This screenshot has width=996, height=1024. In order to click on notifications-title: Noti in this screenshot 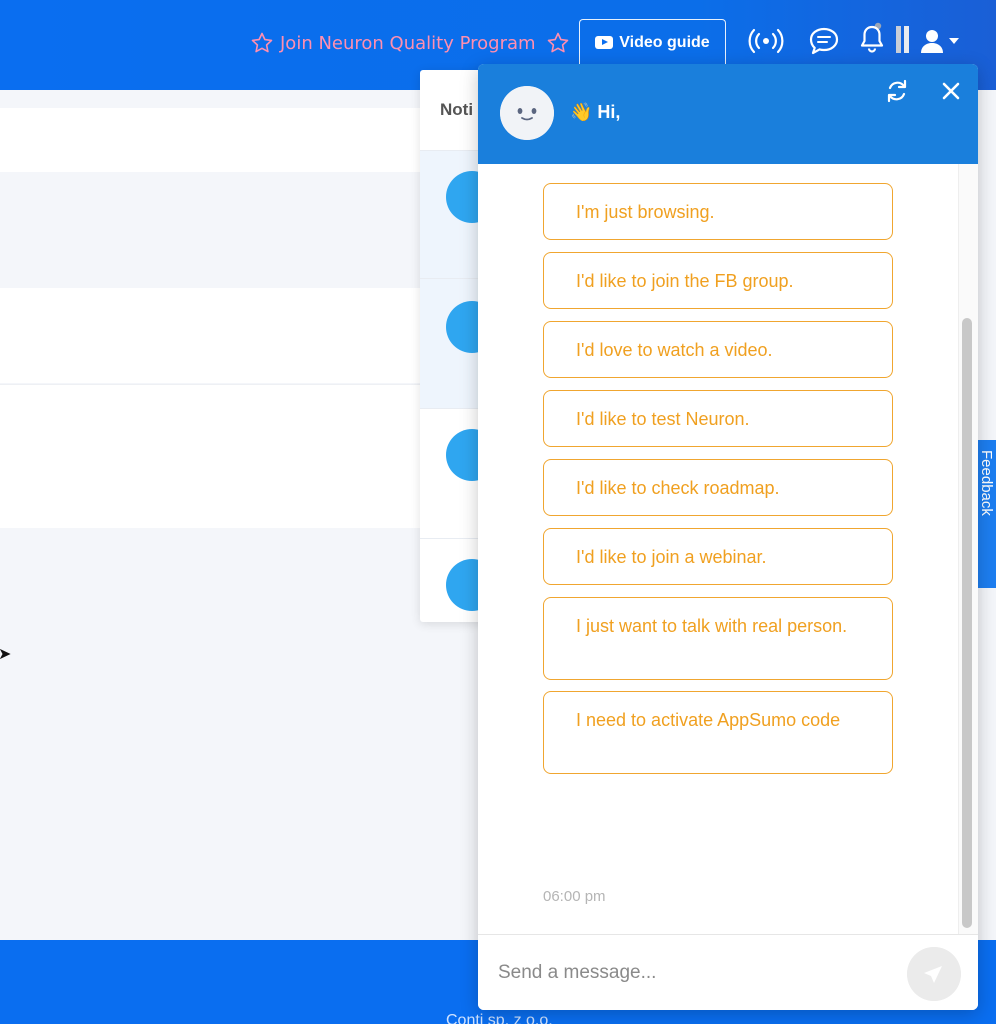, I will do `click(457, 109)`.